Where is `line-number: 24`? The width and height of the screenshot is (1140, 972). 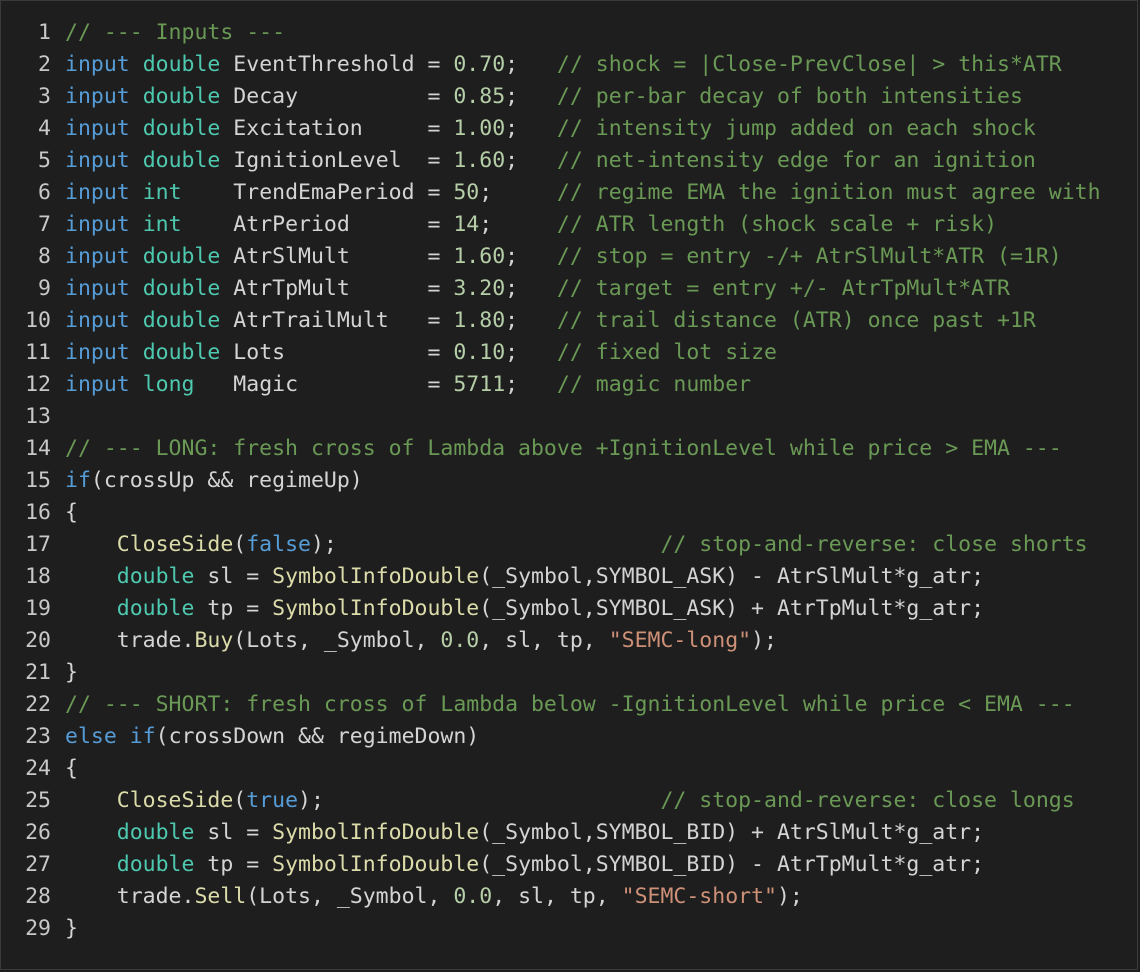 line-number: 24 is located at coordinates (38, 768).